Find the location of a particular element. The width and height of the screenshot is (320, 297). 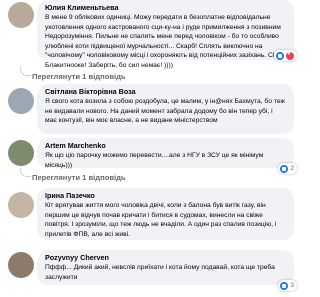

reaction-badge: 2 is located at coordinates (287, 168).